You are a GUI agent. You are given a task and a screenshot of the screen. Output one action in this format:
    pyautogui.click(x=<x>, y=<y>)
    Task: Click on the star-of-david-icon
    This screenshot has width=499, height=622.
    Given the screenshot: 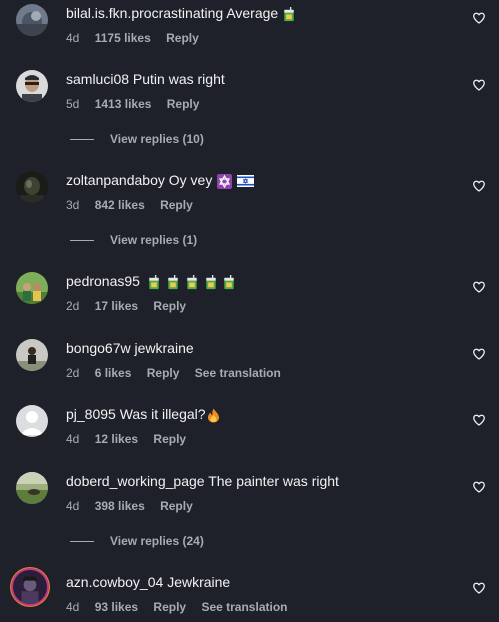 What is the action you would take?
    pyautogui.click(x=225, y=181)
    